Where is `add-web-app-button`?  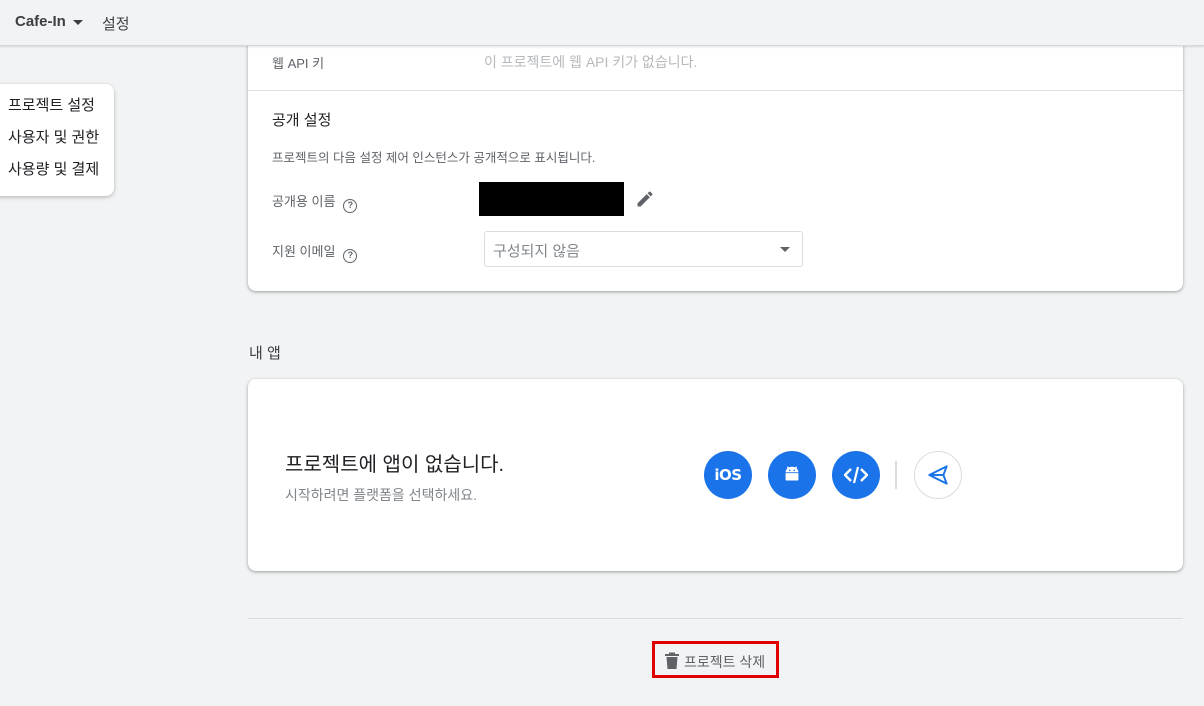
add-web-app-button is located at coordinates (856, 475).